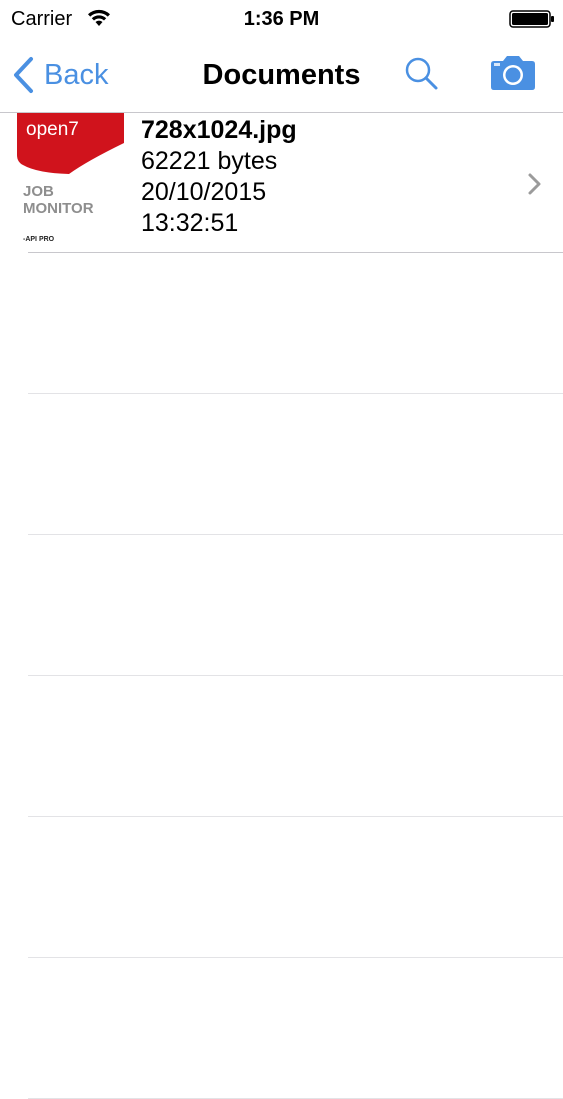 The width and height of the screenshot is (563, 1099). What do you see at coordinates (209, 161) in the screenshot?
I see `document-size: 62221 bytes` at bounding box center [209, 161].